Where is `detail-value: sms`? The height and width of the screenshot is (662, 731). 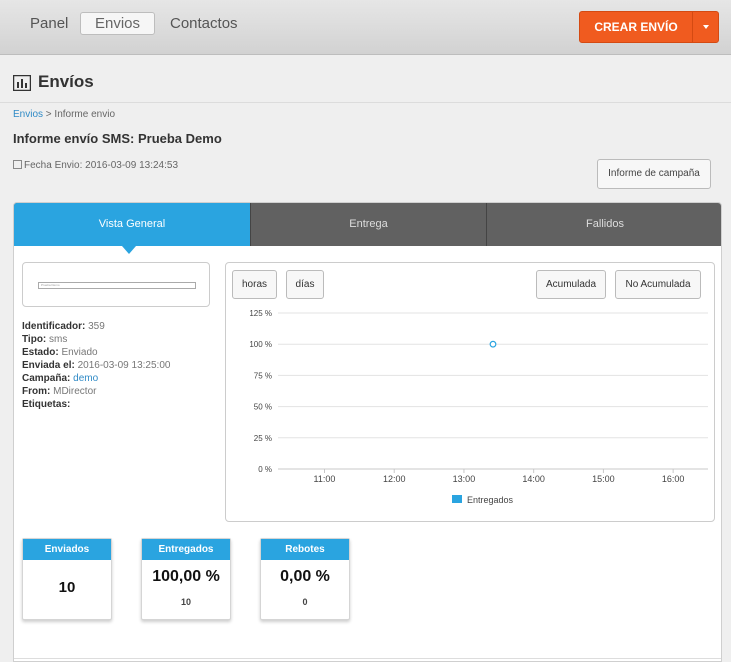
detail-value: sms is located at coordinates (58, 339).